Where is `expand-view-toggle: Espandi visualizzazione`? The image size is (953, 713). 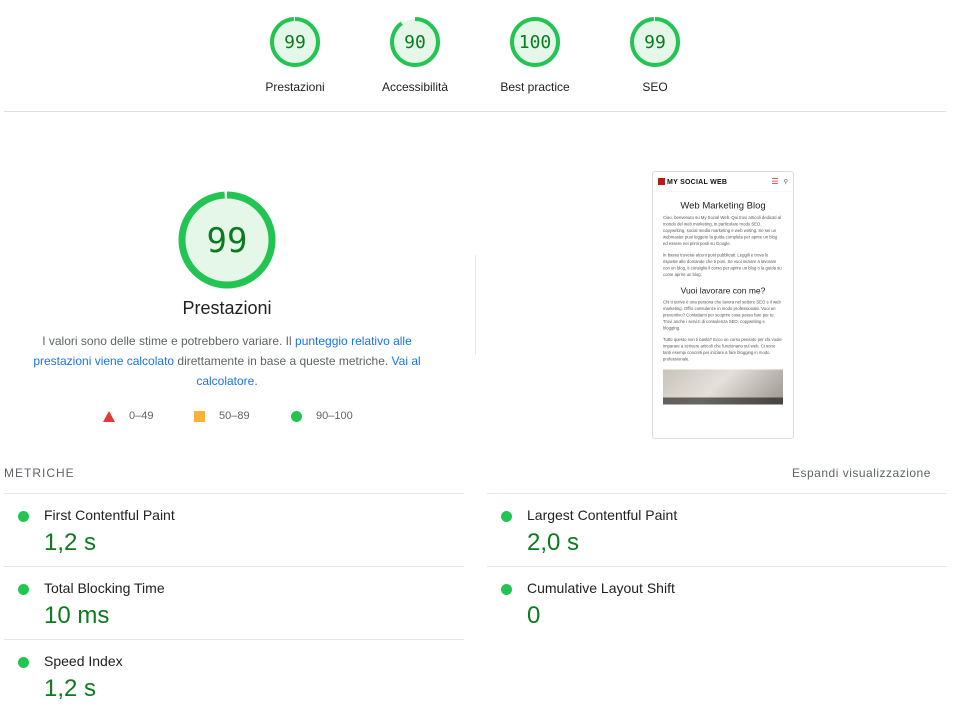 expand-view-toggle: Espandi visualizzazione is located at coordinates (861, 473).